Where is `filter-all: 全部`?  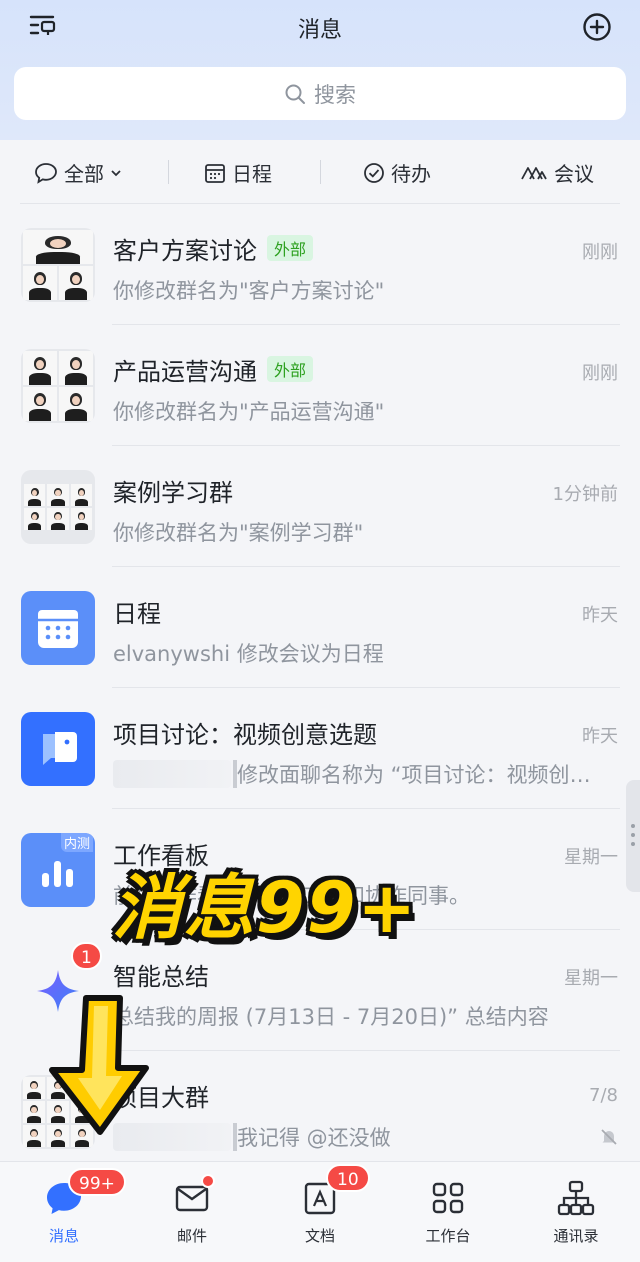
filter-all: 全部 is located at coordinates (79, 172).